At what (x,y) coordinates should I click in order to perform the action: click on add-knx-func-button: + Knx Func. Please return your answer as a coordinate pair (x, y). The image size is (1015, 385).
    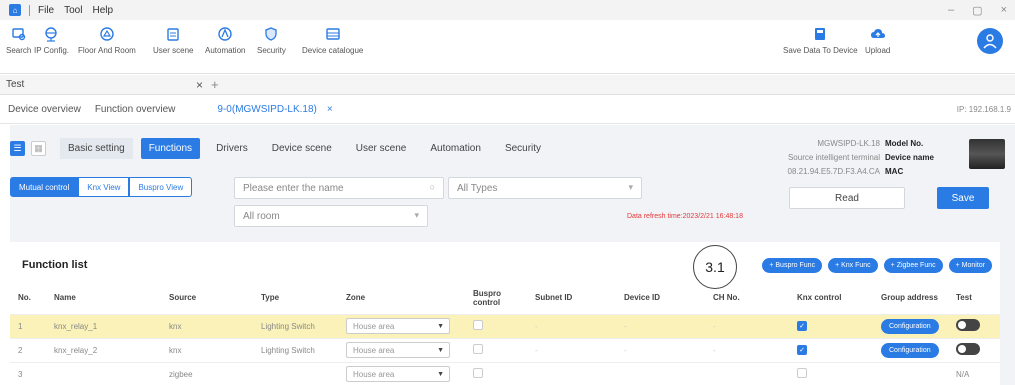
    Looking at the image, I should click on (853, 265).